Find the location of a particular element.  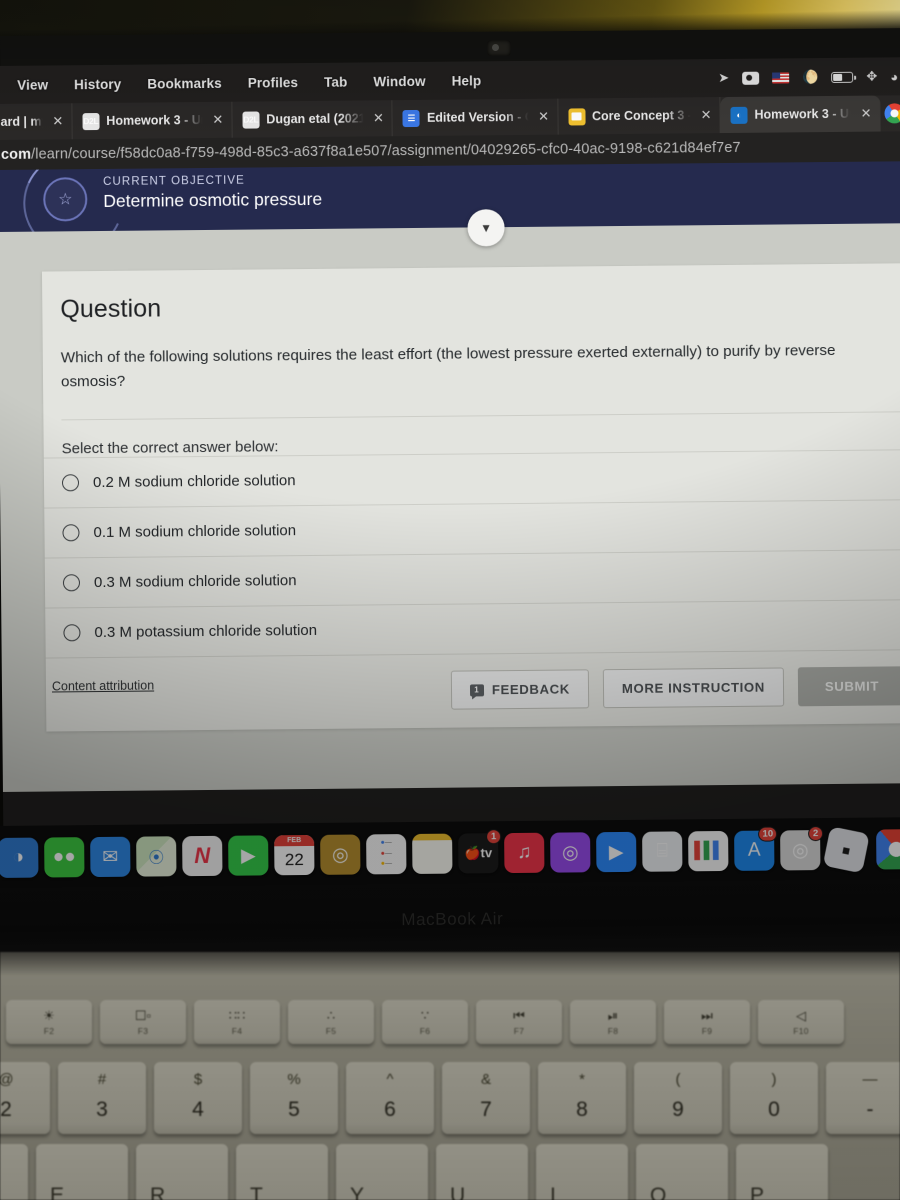

key-2: @2 is located at coordinates (25, 1098).